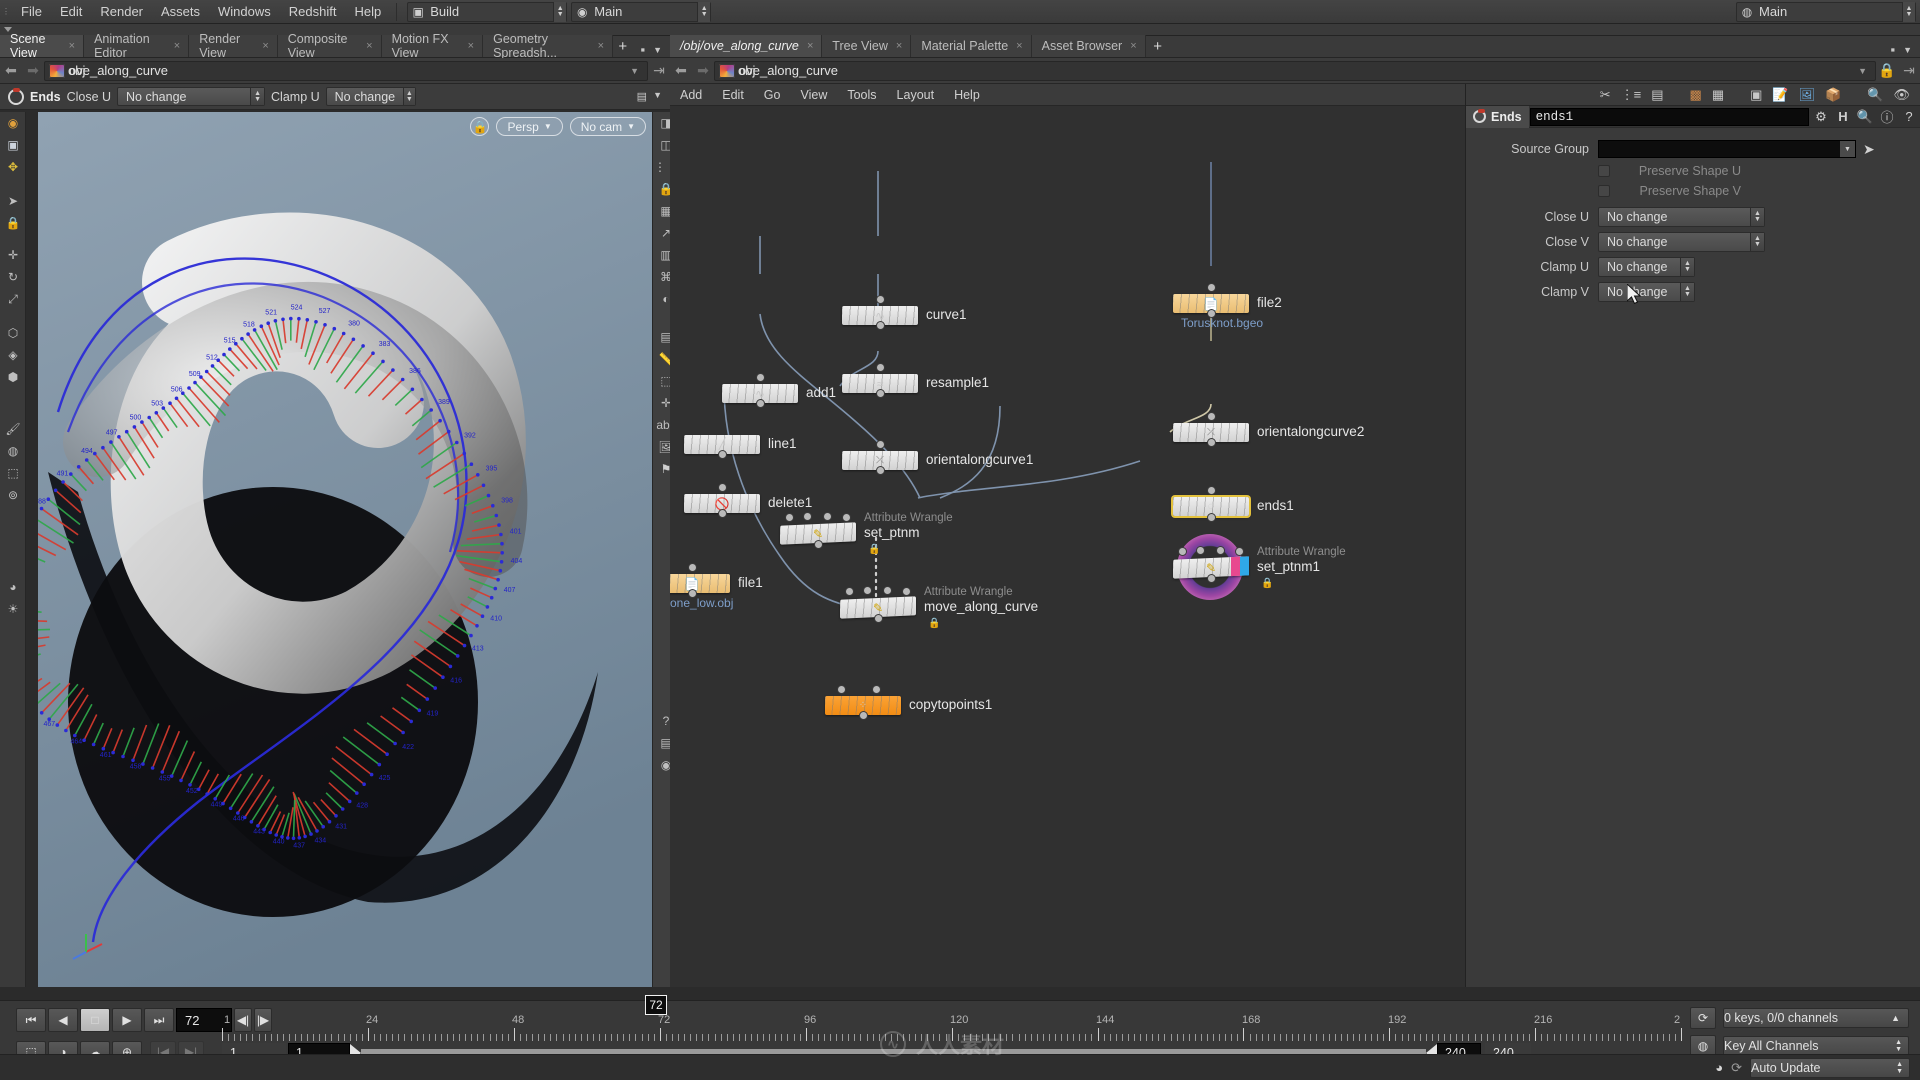 This screenshot has width=1920, height=1080. I want to click on network-menu-help: Help, so click(967, 95).